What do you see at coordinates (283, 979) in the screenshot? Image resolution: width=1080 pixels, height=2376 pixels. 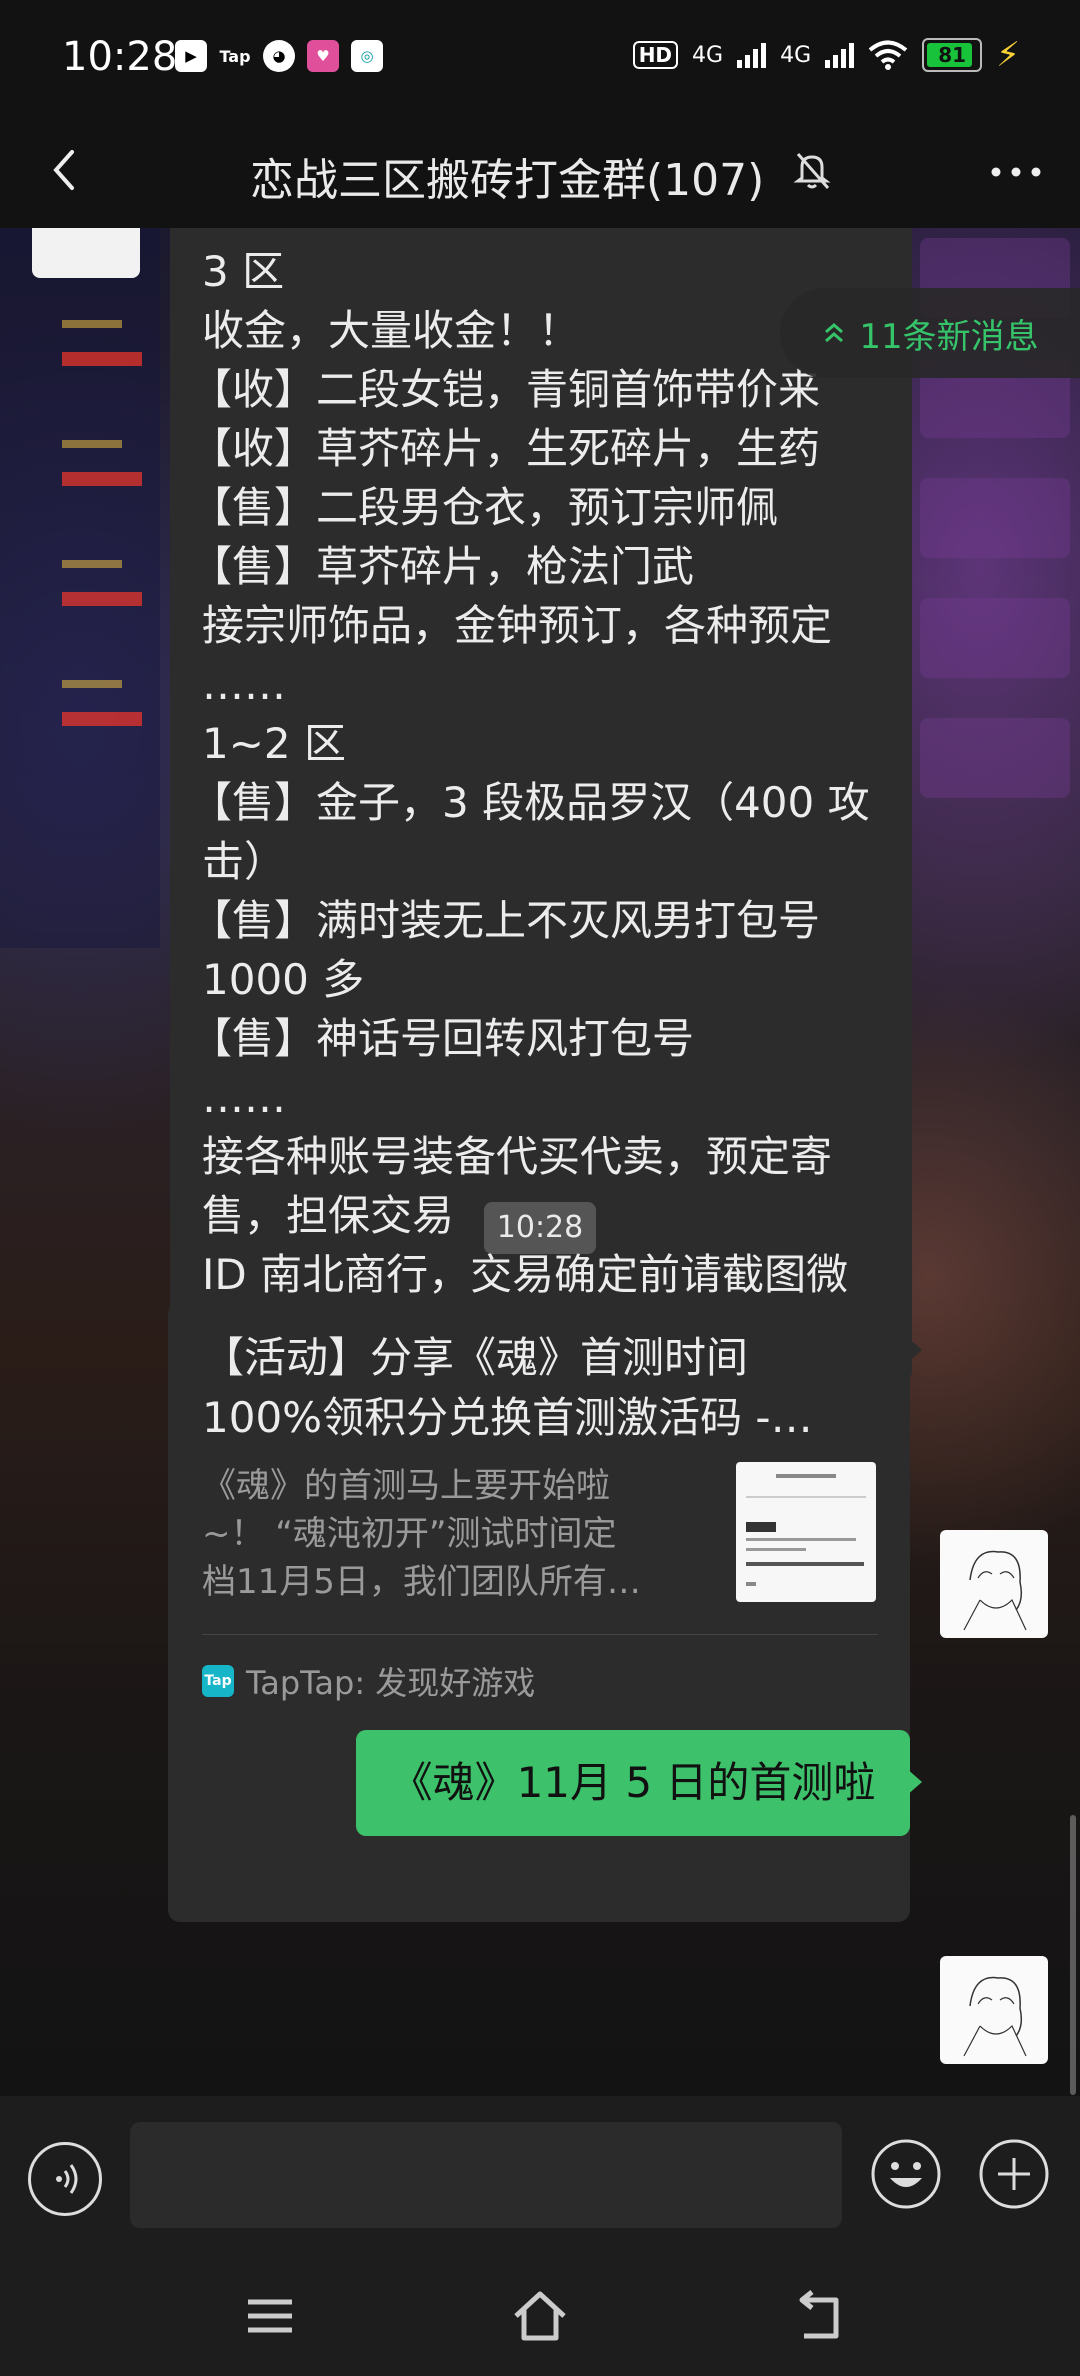 I see `post-line: 1000 多` at bounding box center [283, 979].